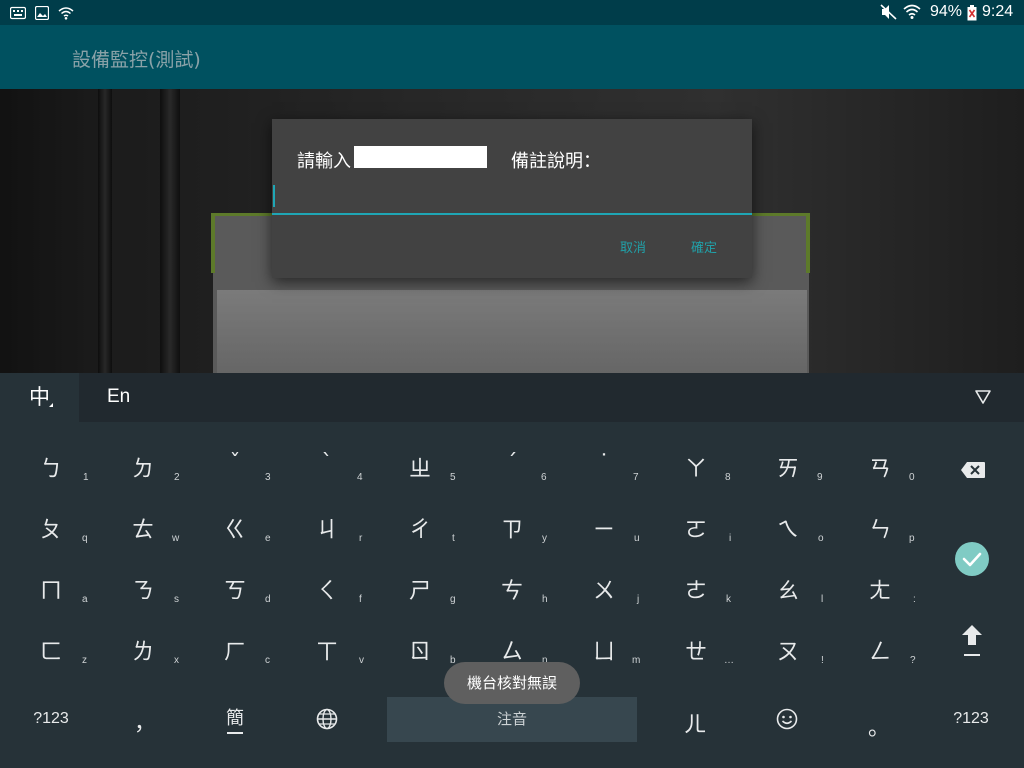 Image resolution: width=1024 pixels, height=768 pixels. I want to click on battery-percent: 94%, so click(946, 11).